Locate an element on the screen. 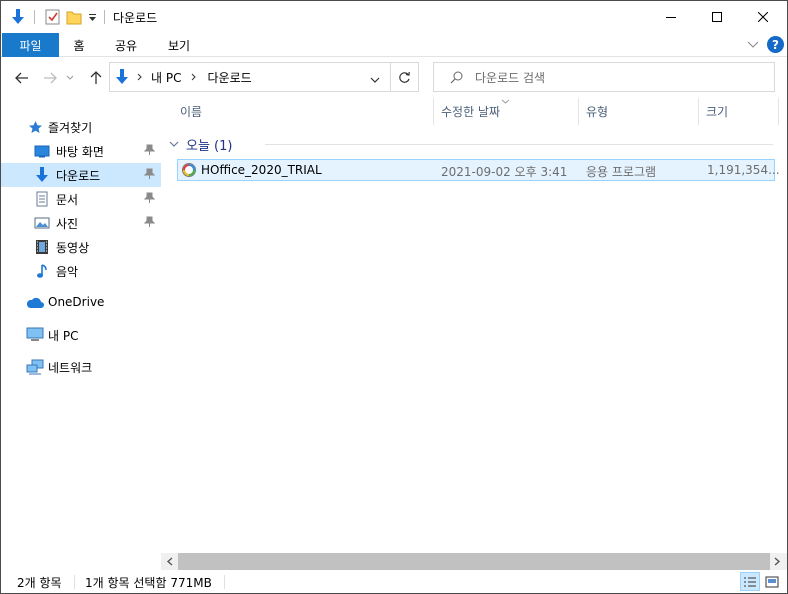  nav-item-desktop: 바탕 화면 is located at coordinates (81, 151).